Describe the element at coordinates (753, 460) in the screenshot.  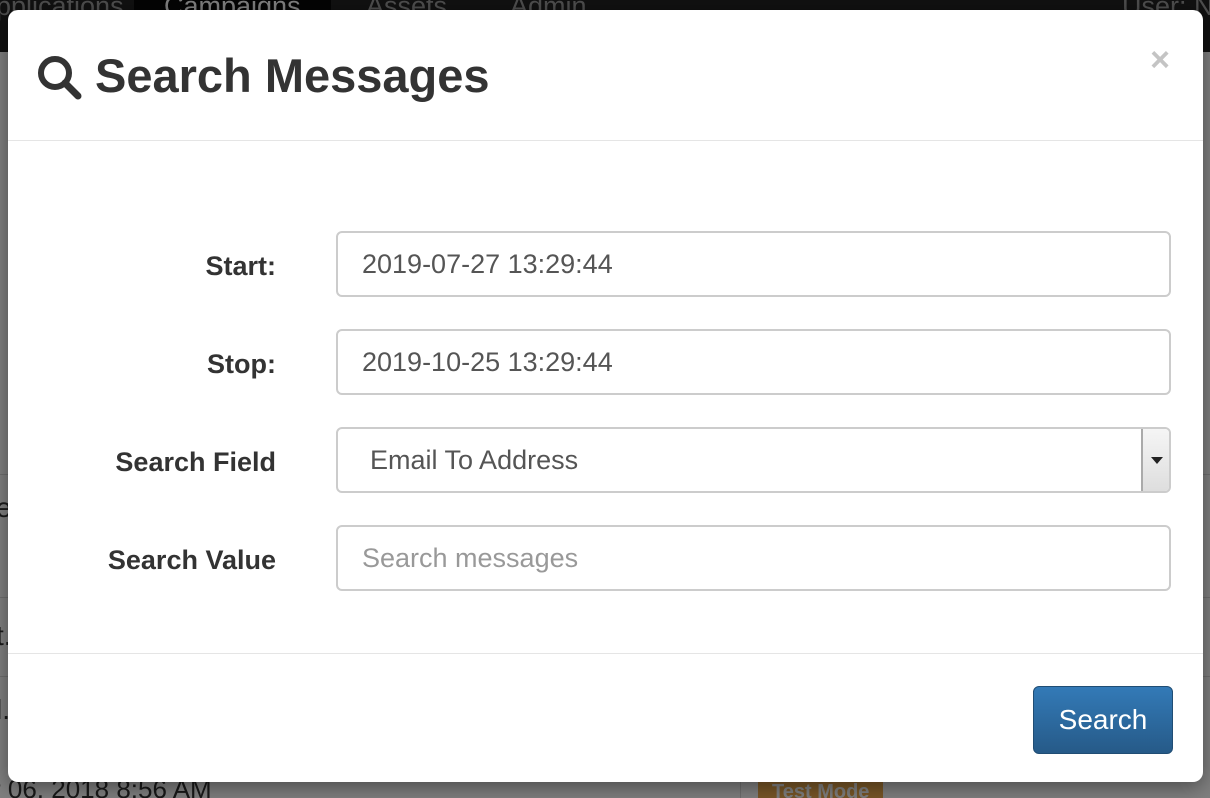
I see `search-field-select: Email To Address` at that location.